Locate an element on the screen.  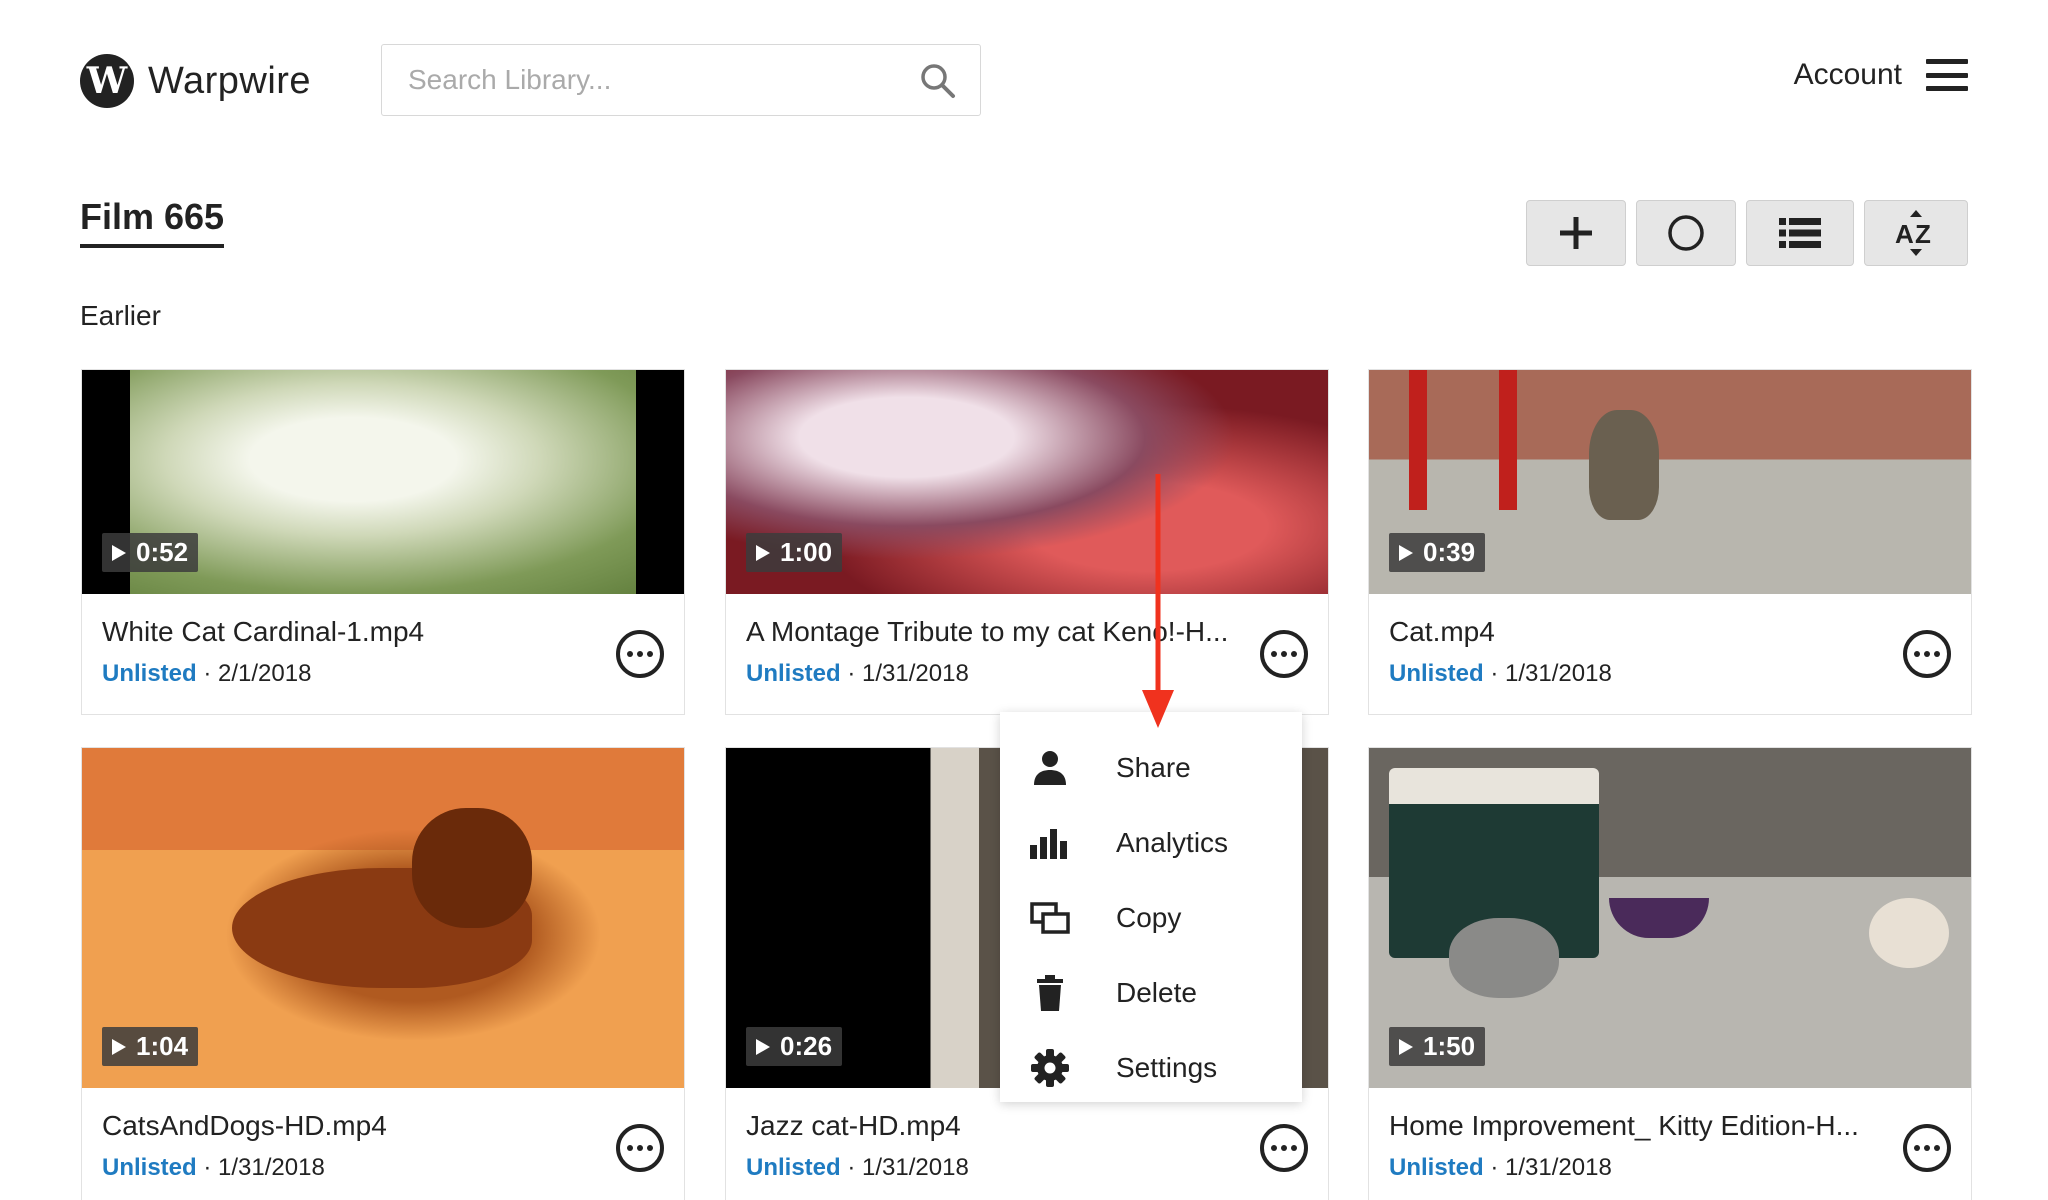
search-input is located at coordinates (632, 80).